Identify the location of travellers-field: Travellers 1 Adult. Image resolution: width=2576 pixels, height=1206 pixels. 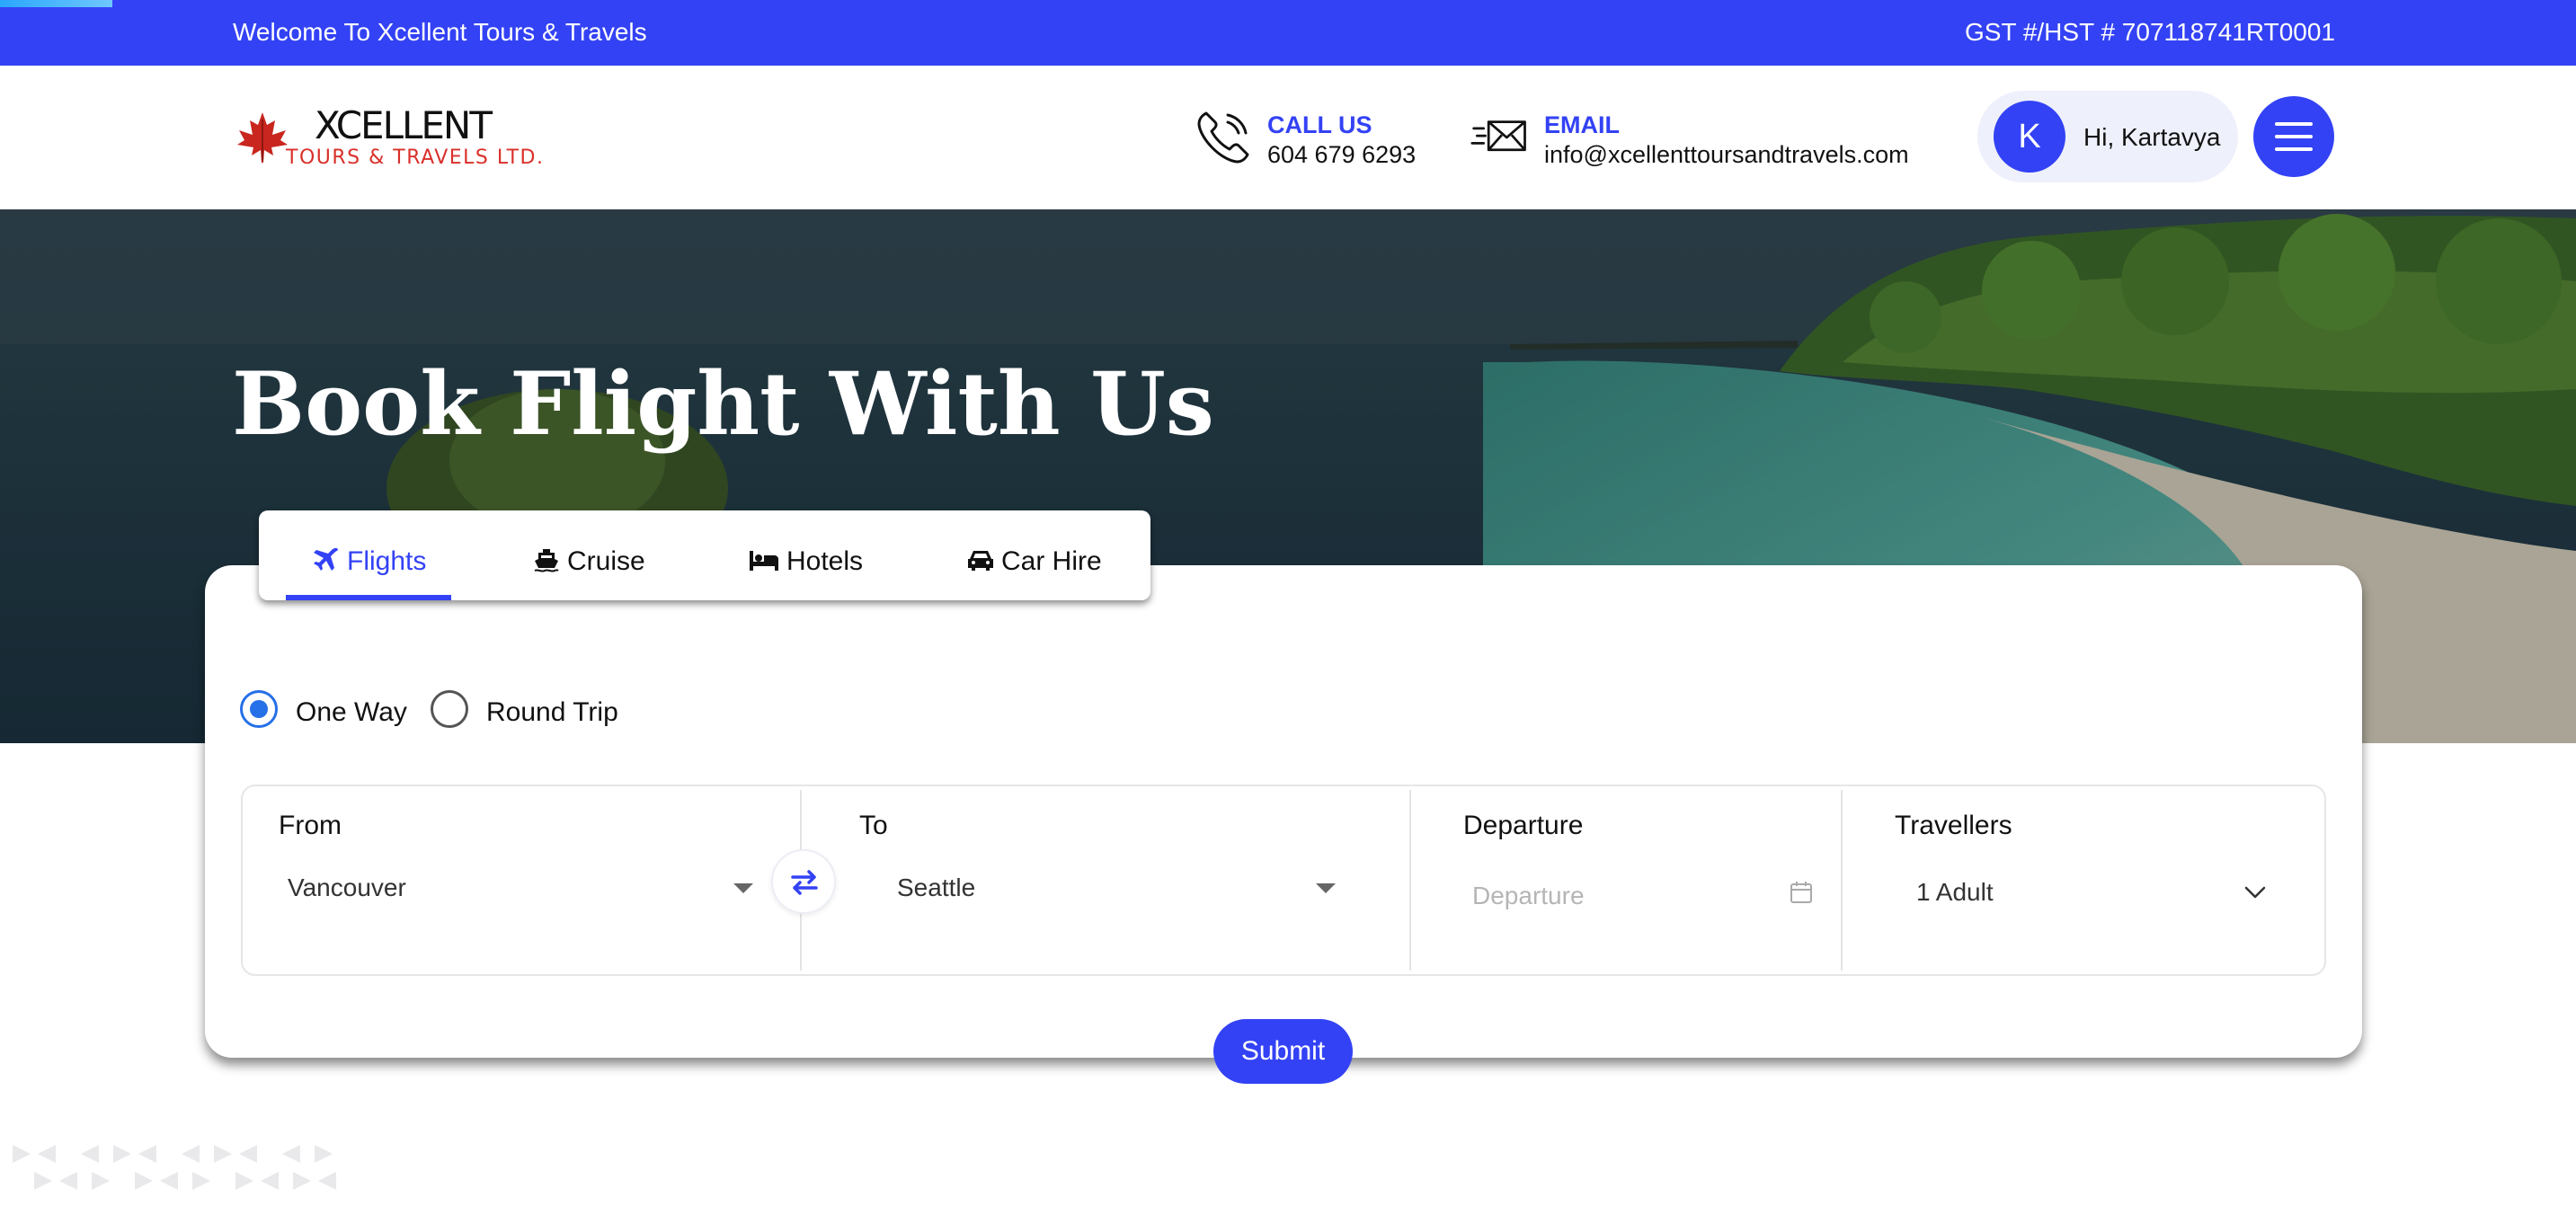
(2083, 880).